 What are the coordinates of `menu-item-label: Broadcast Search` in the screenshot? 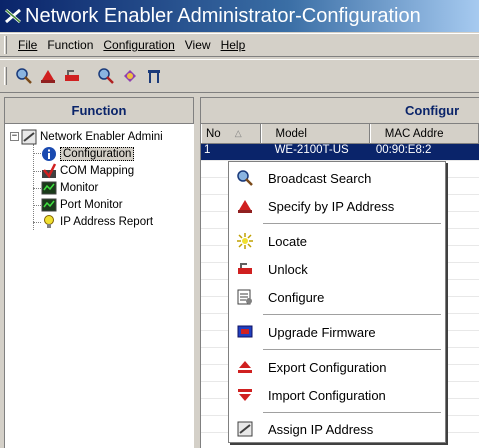 It's located at (320, 178).